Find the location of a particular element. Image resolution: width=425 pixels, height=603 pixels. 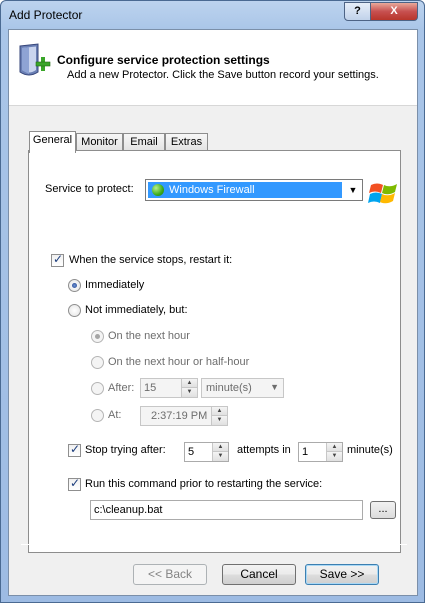

service-dropdown: Windows Firewall ▼ is located at coordinates (254, 190).